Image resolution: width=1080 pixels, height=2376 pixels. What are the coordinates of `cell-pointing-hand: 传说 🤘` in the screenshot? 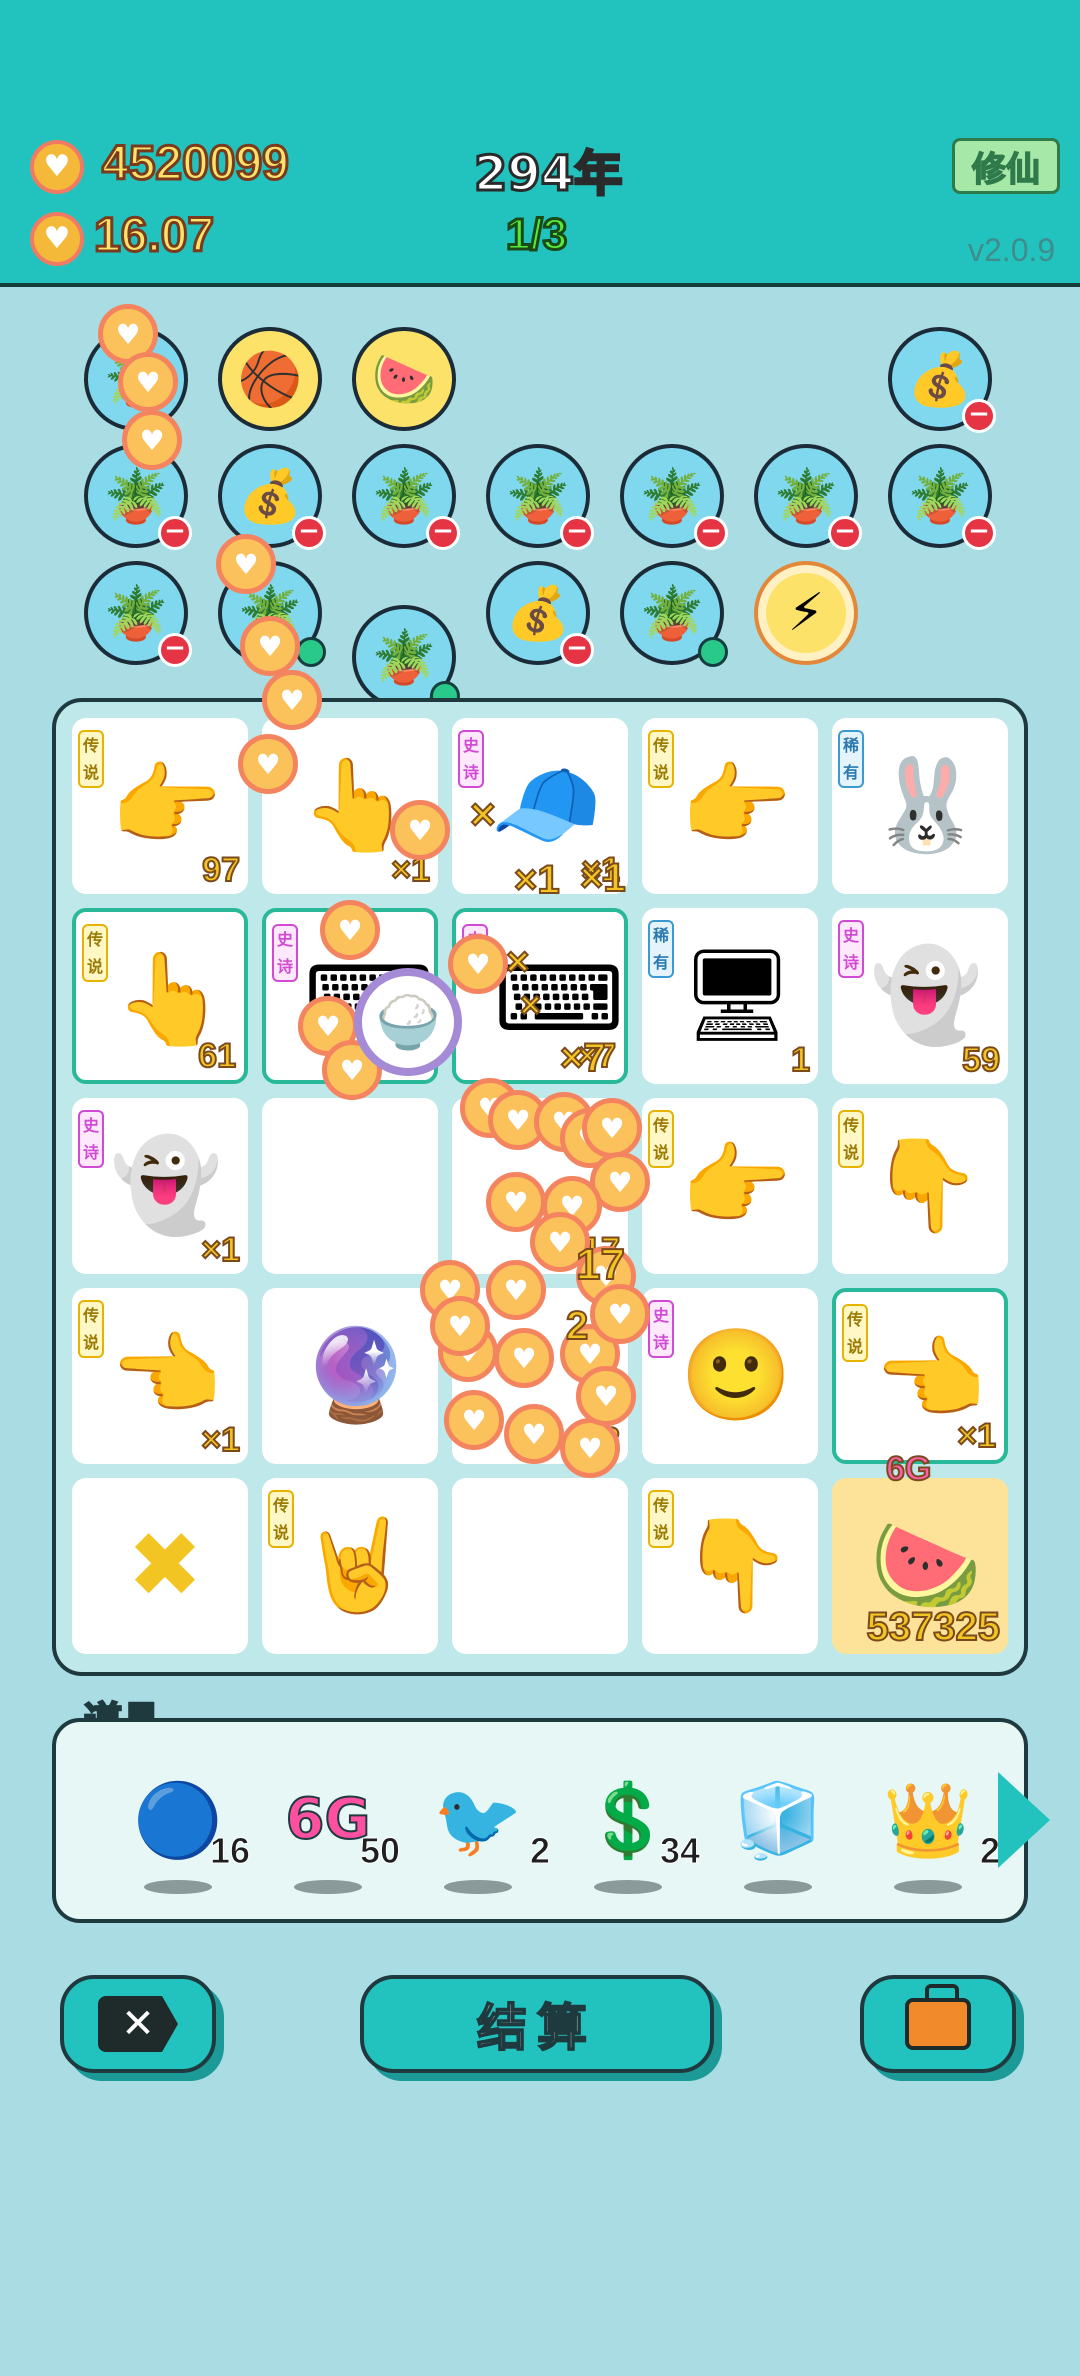 It's located at (350, 1566).